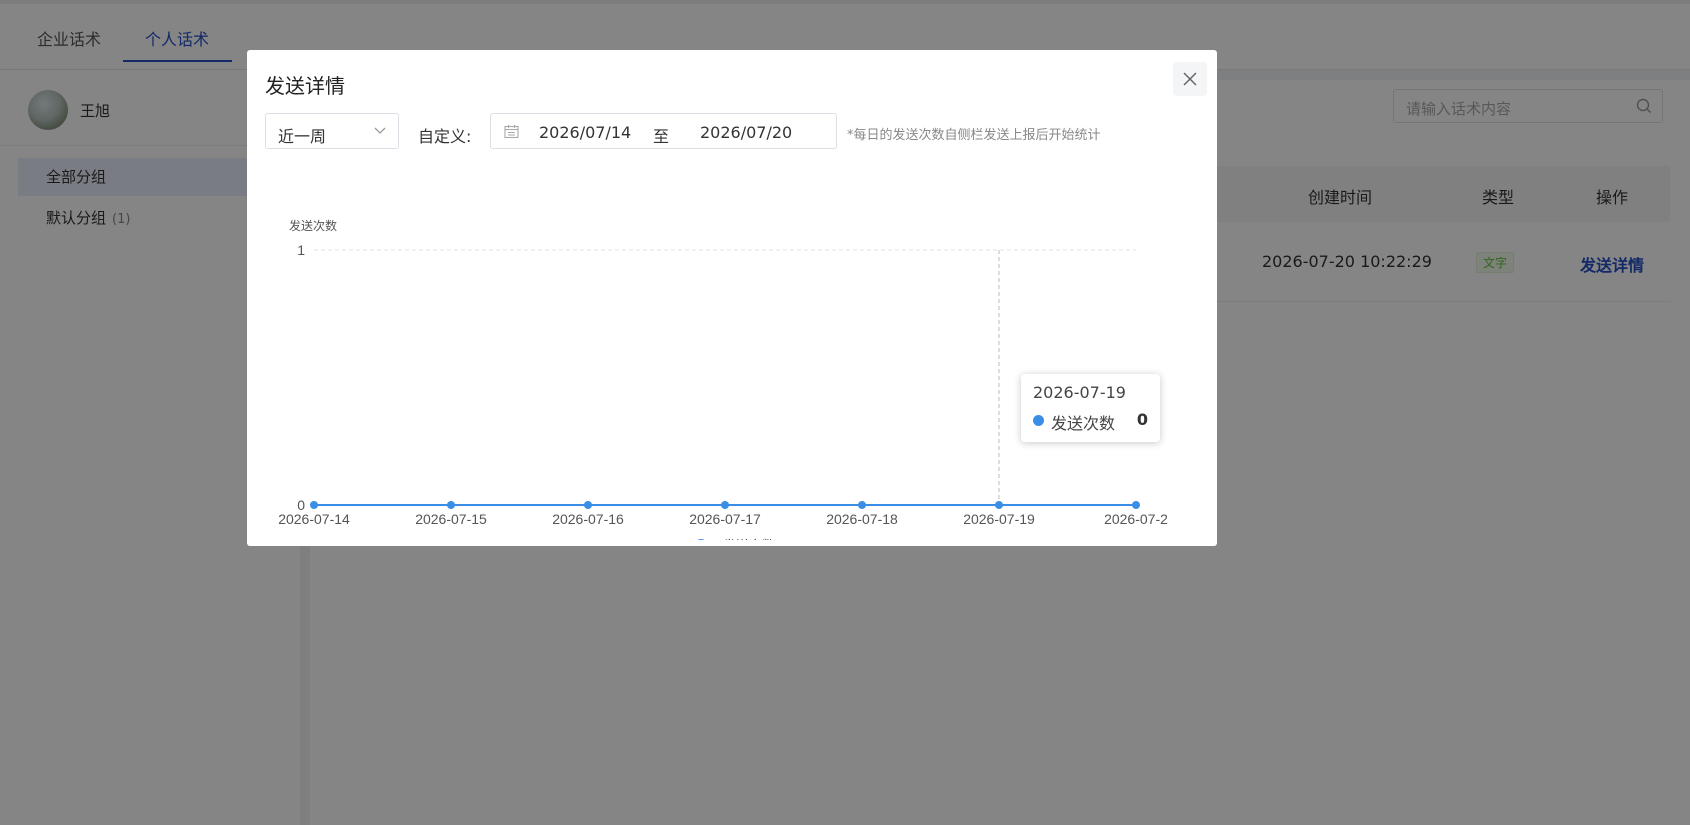 This screenshot has width=1690, height=825. Describe the element at coordinates (511, 132) in the screenshot. I see `calendar-icon` at that location.